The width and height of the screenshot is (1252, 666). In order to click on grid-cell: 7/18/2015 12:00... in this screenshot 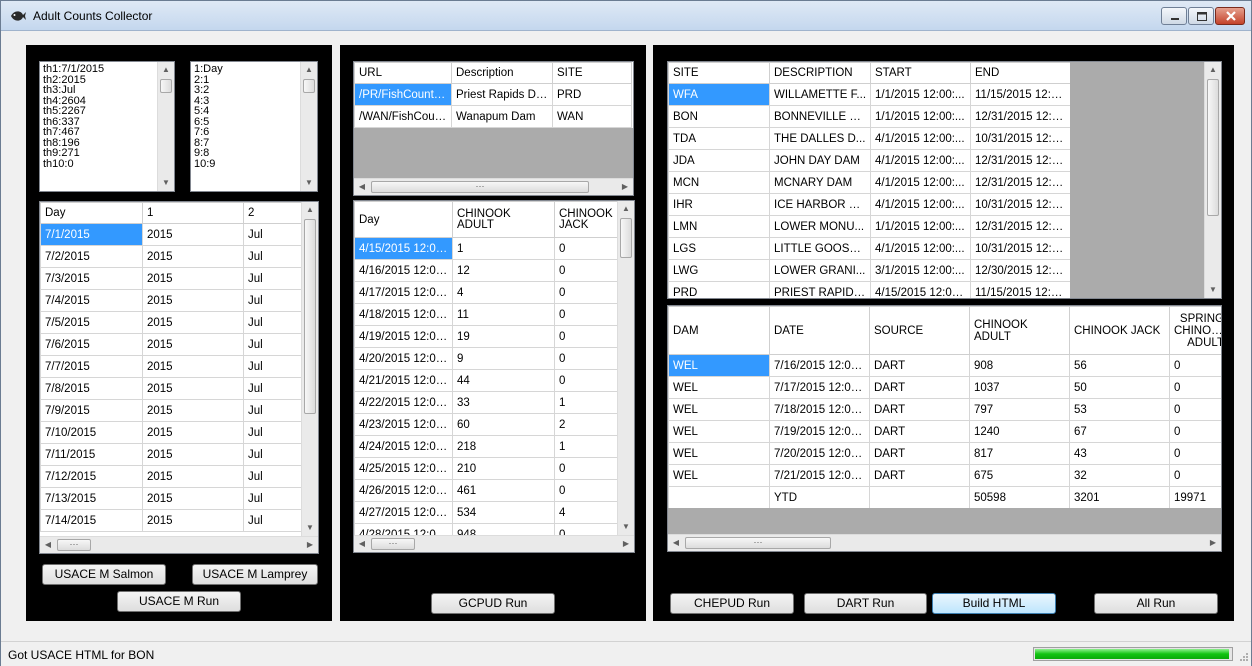, I will do `click(819, 409)`.